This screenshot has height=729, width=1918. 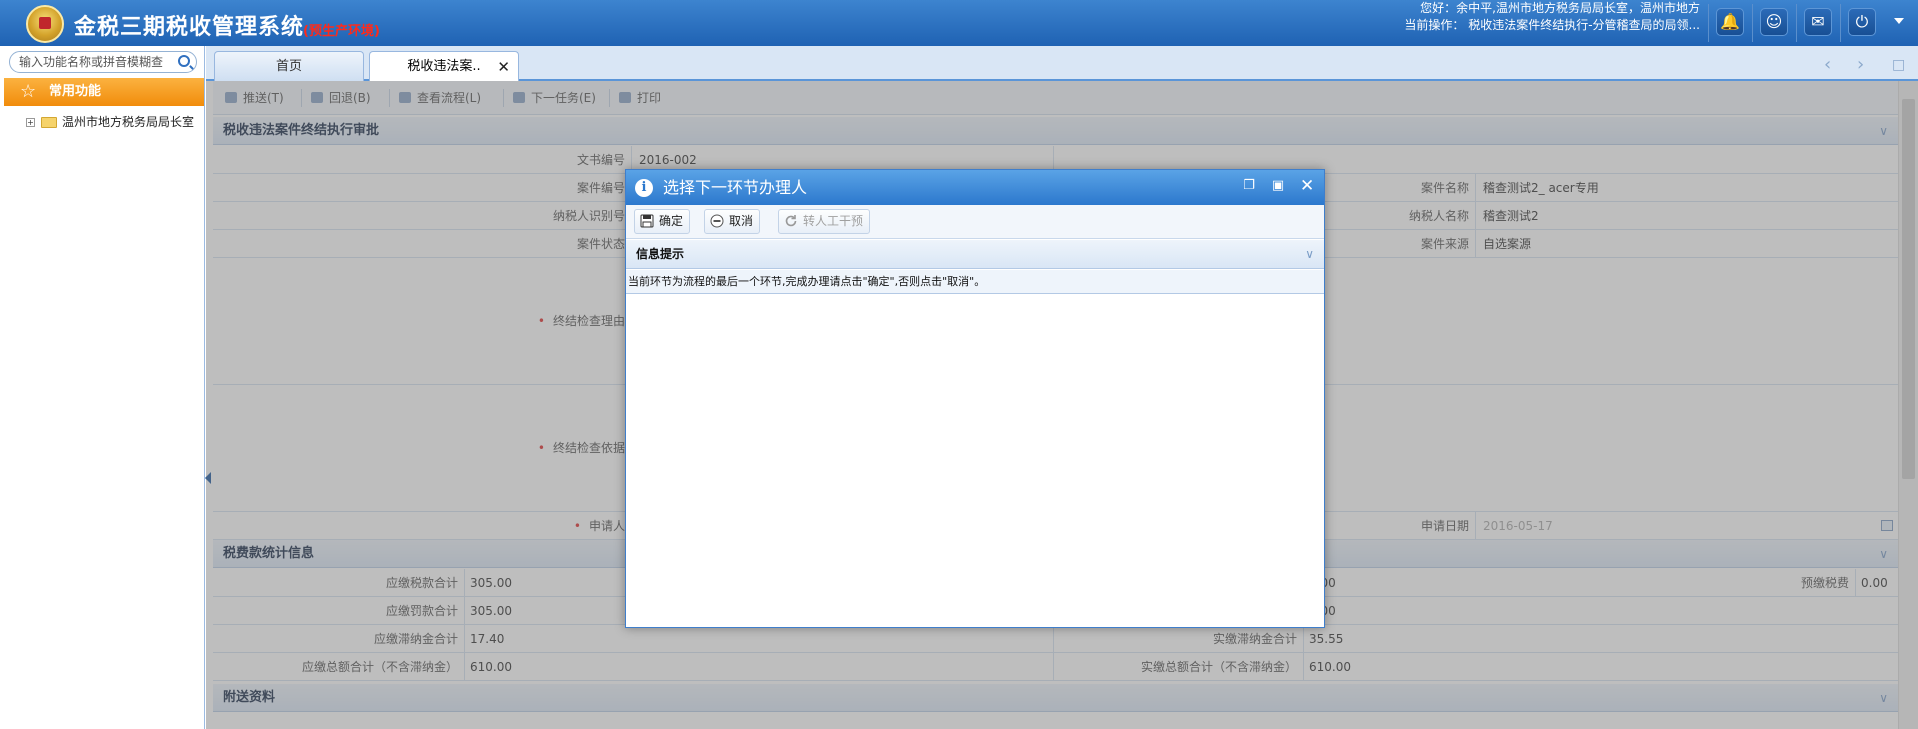 I want to click on confirm-button: 确定, so click(x=662, y=221).